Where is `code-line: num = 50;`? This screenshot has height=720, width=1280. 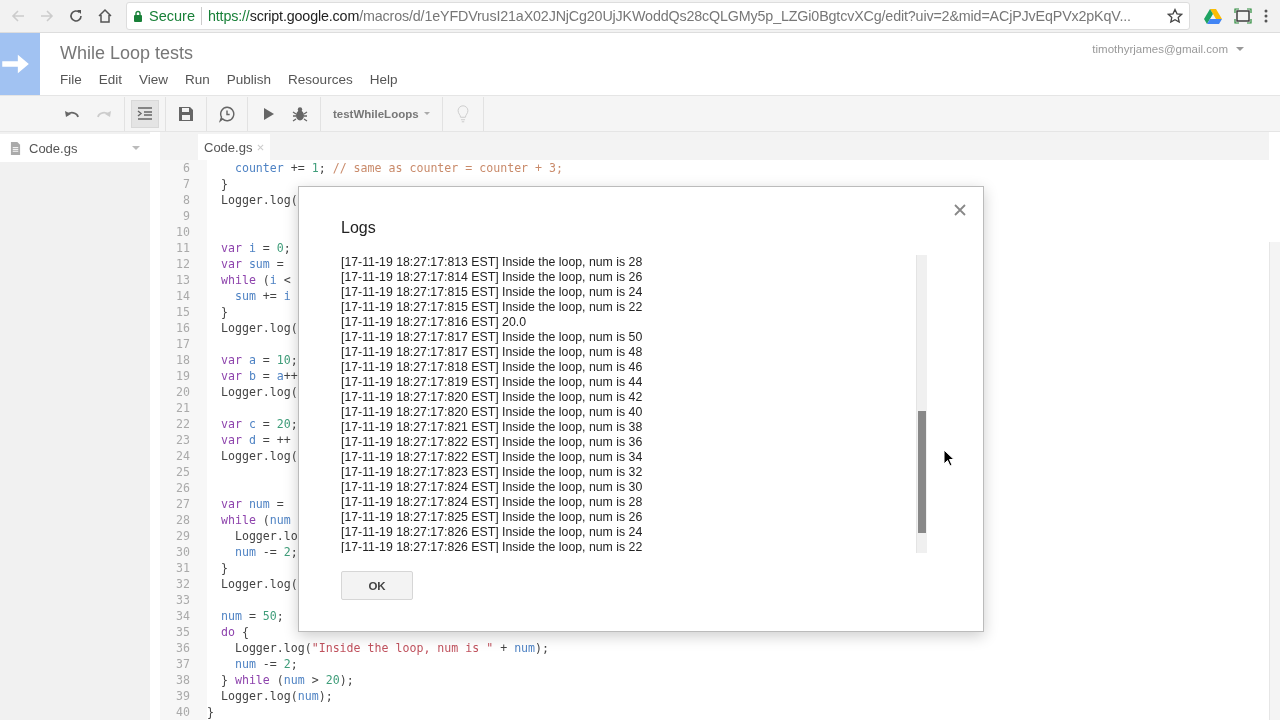 code-line: num = 50; is located at coordinates (251, 616).